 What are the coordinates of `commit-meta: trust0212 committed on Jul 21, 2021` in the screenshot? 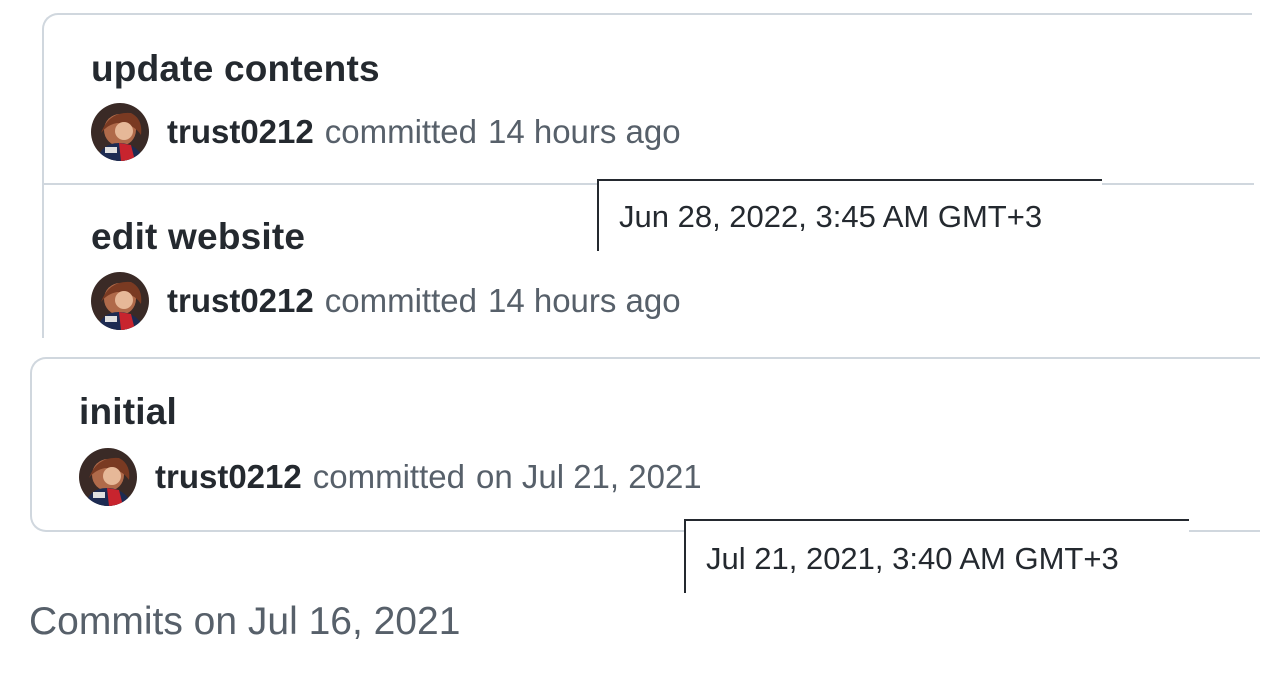 It's located at (390, 477).